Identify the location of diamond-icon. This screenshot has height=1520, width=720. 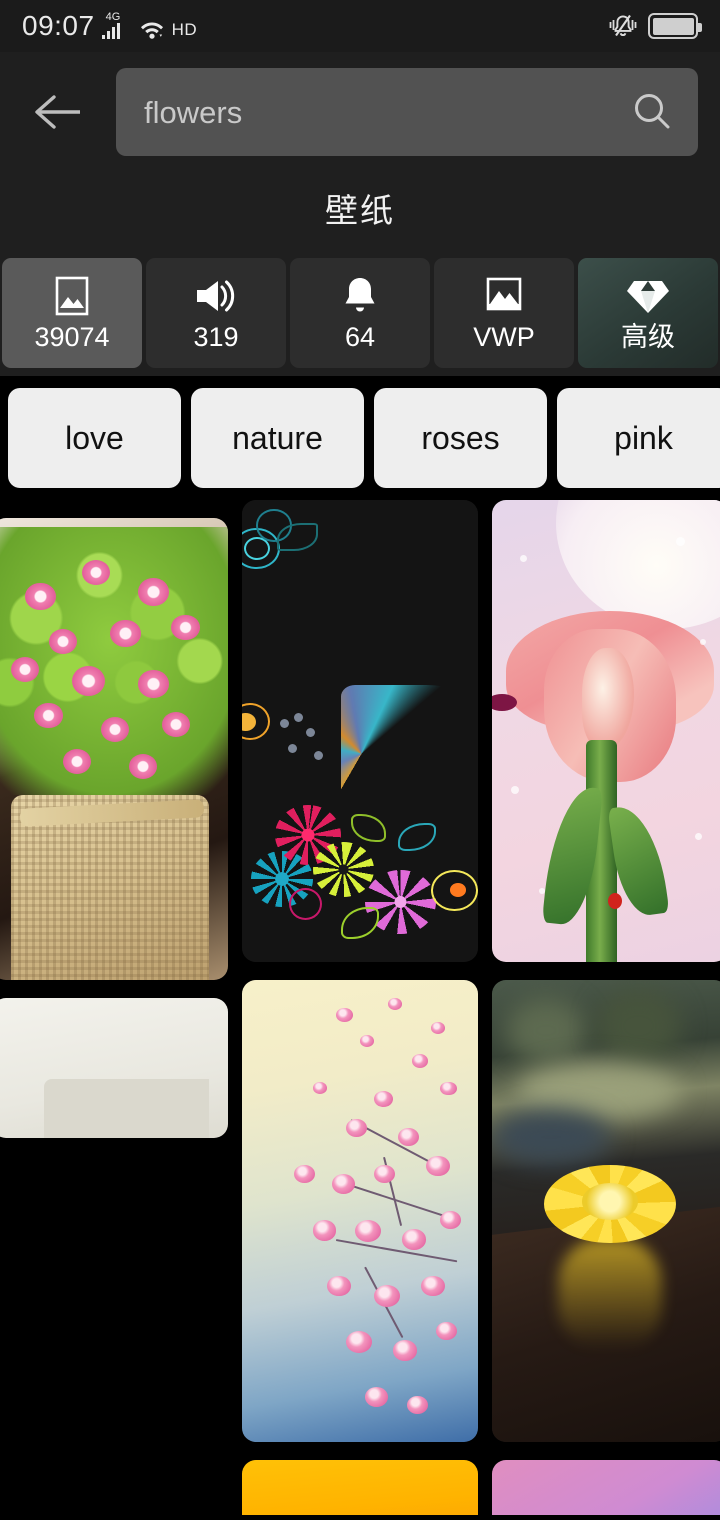
(648, 296).